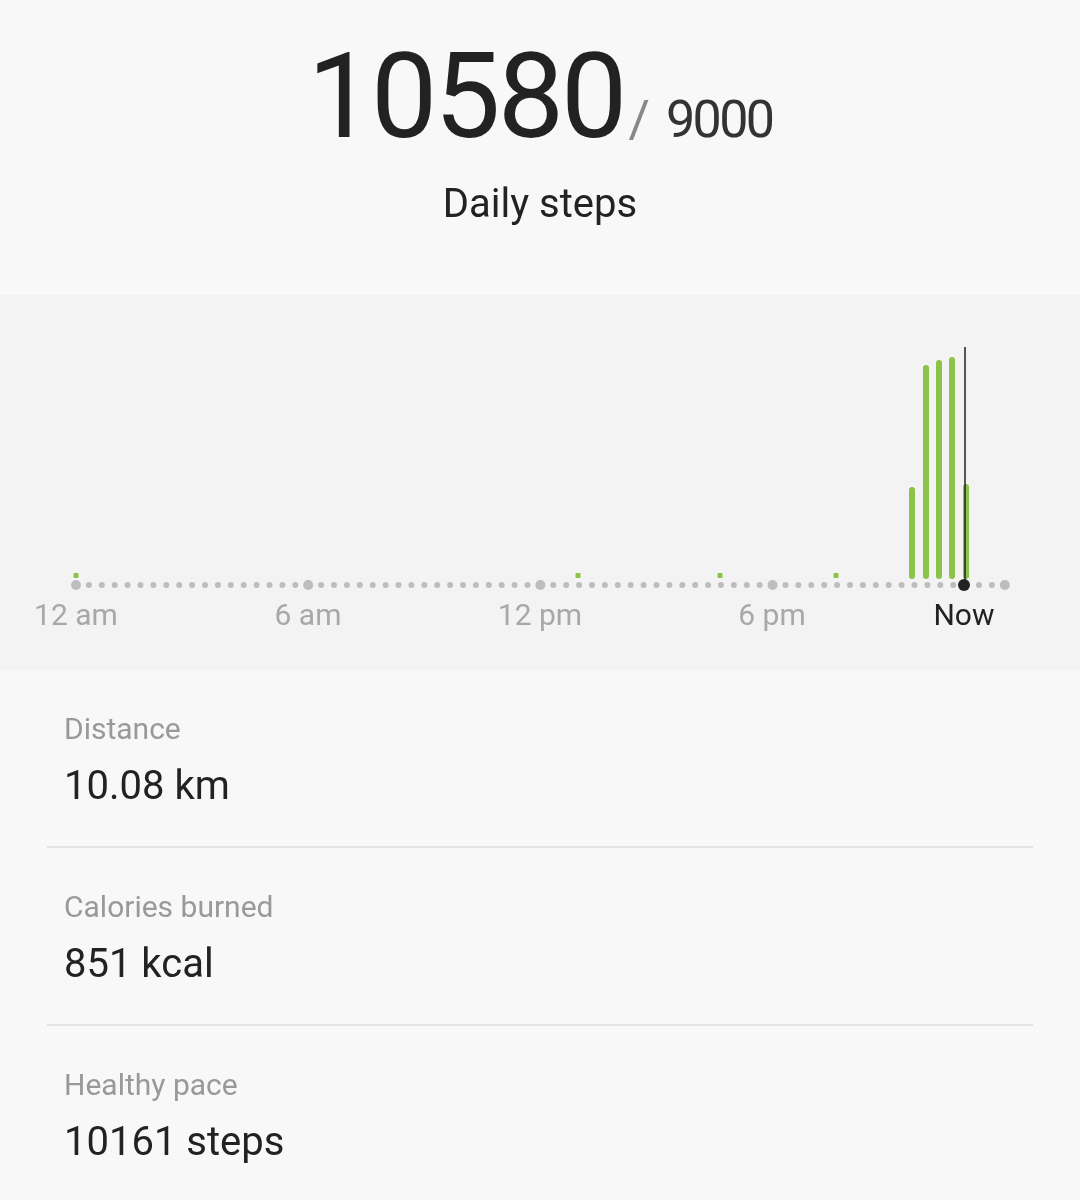 The width and height of the screenshot is (1080, 1200). I want to click on step-count: 10580, so click(466, 97).